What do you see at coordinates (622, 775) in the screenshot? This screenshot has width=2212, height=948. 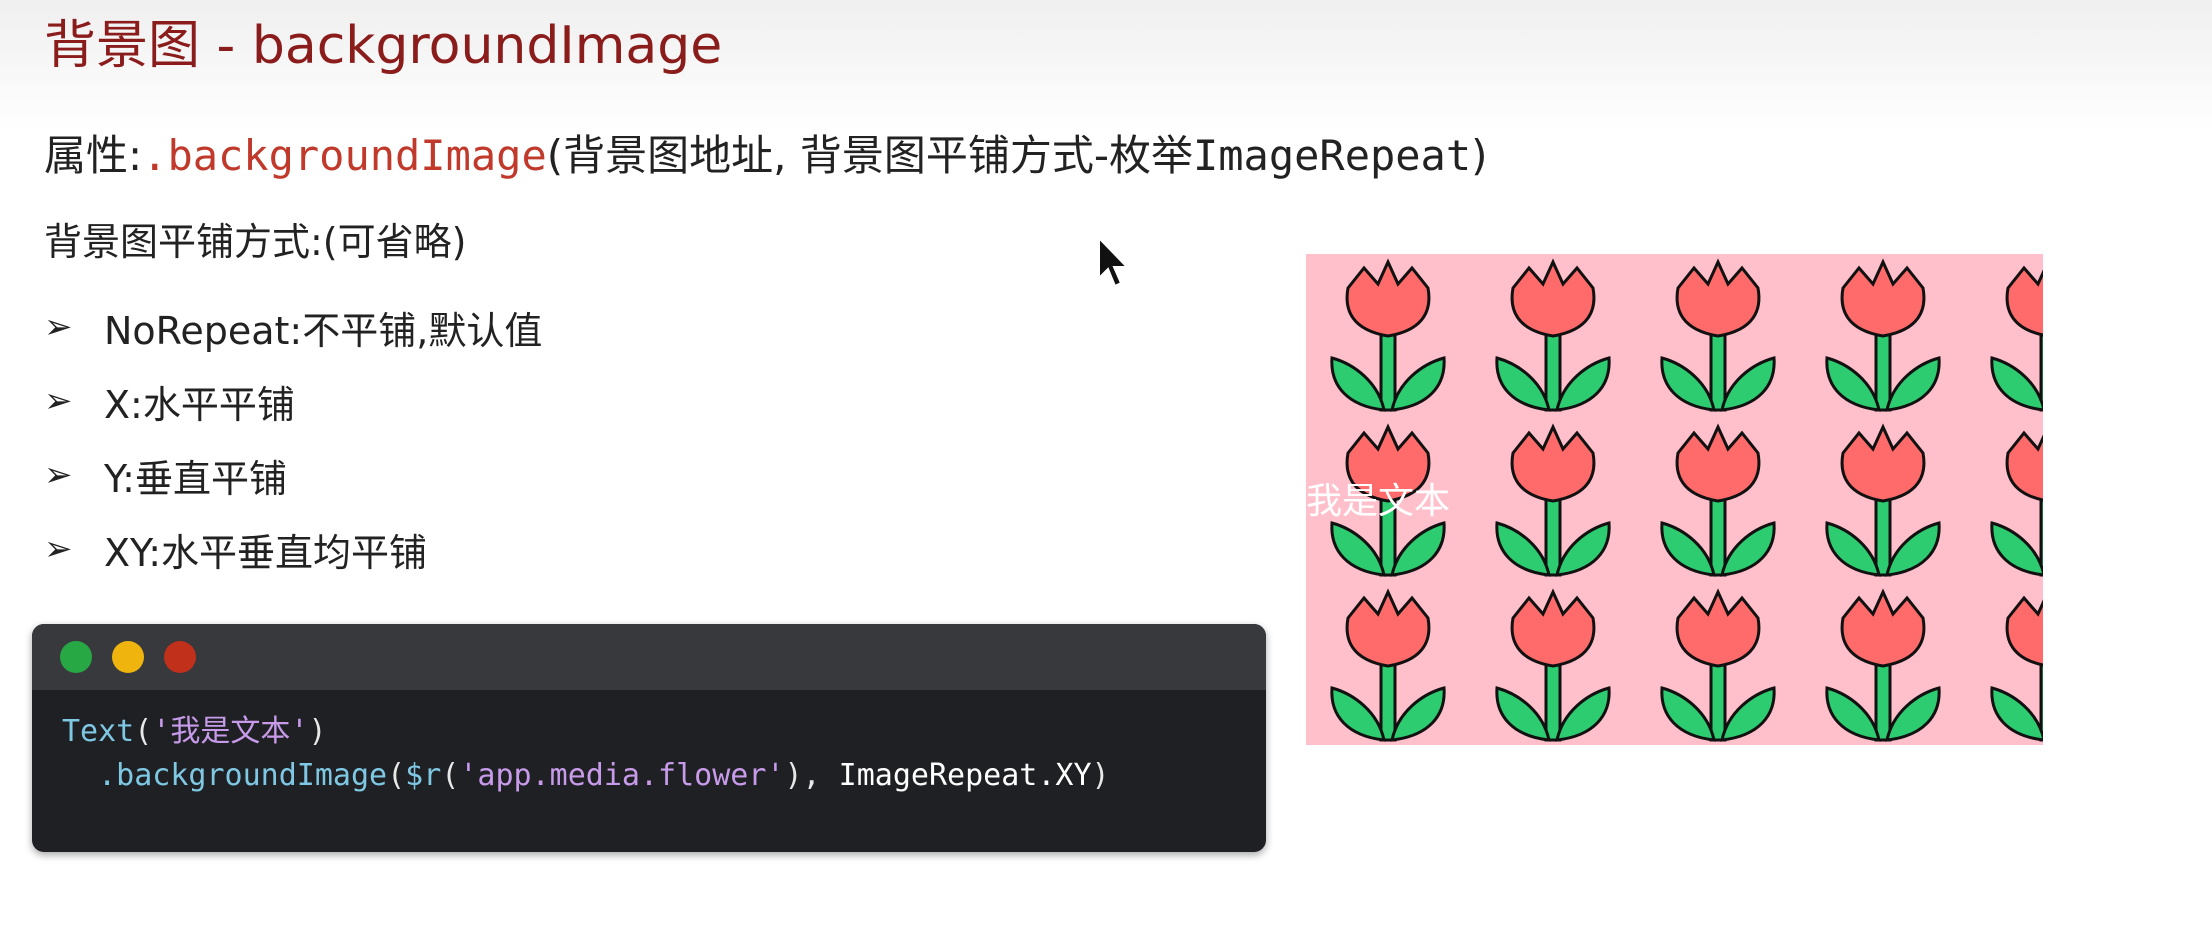 I see `code-token-string: 'app.media.flower'` at bounding box center [622, 775].